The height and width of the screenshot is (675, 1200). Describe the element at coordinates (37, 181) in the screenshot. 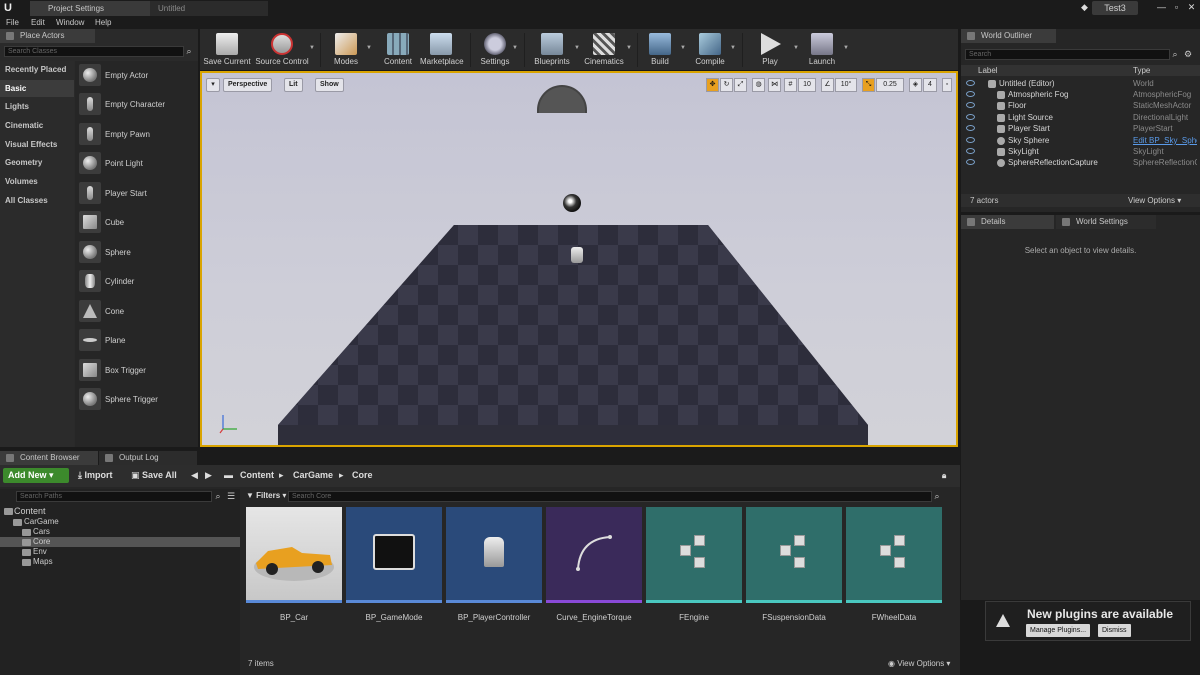

I see `category-volumes: Volumes` at that location.